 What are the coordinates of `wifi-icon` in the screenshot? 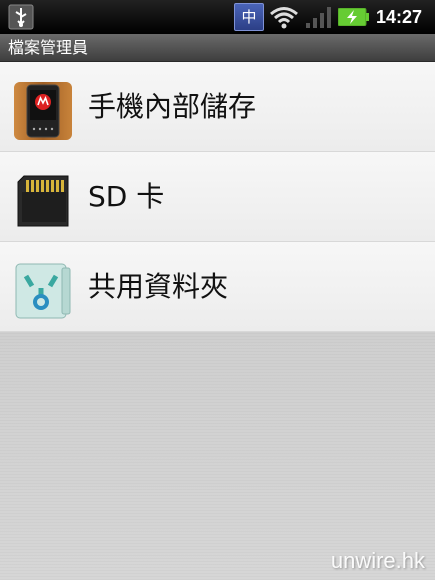 It's located at (284, 18).